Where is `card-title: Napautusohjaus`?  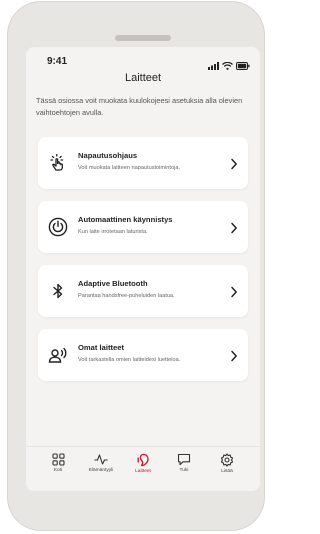 card-title: Napautusohjaus is located at coordinates (108, 155).